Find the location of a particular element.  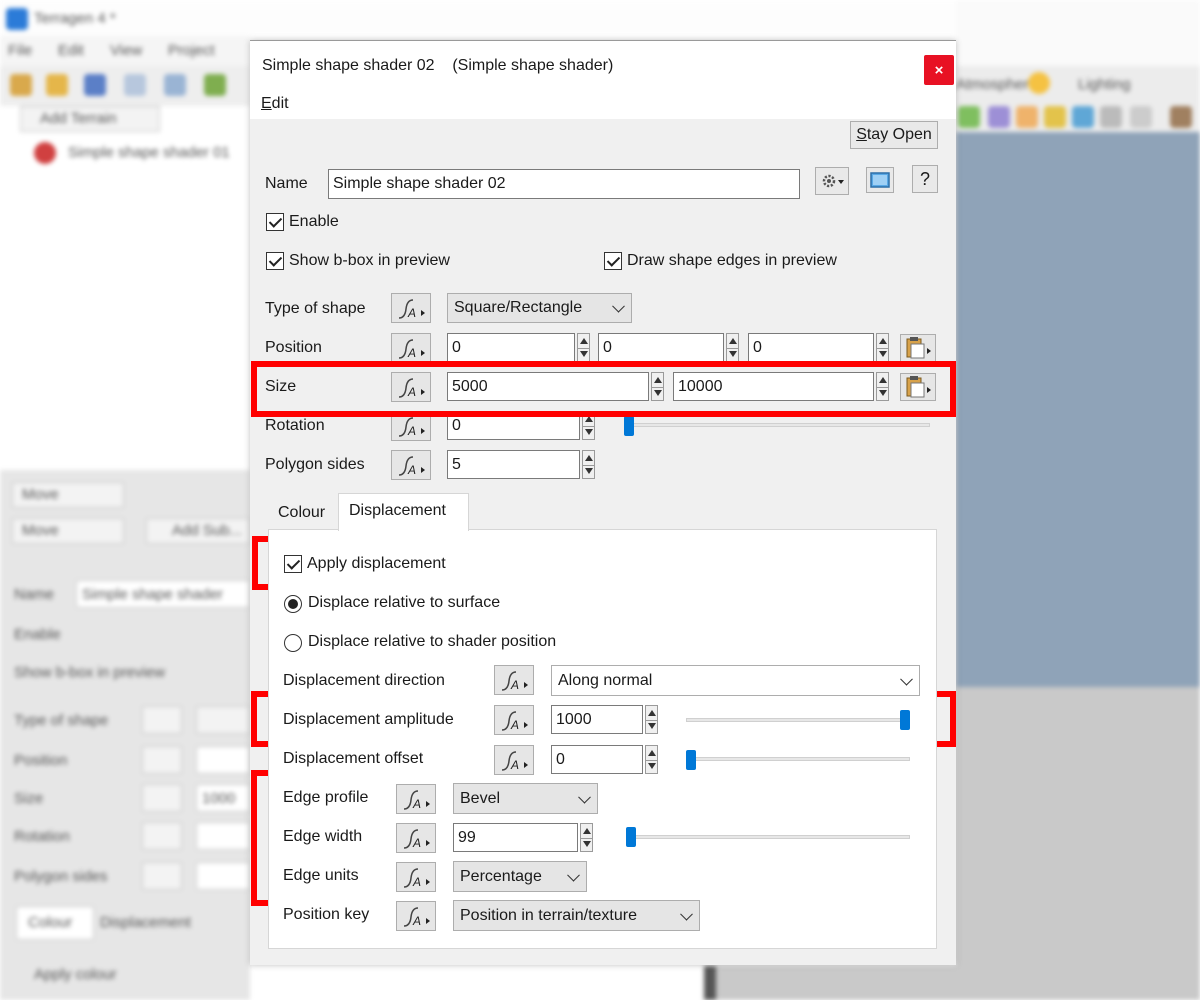

close-button: × is located at coordinates (939, 70).